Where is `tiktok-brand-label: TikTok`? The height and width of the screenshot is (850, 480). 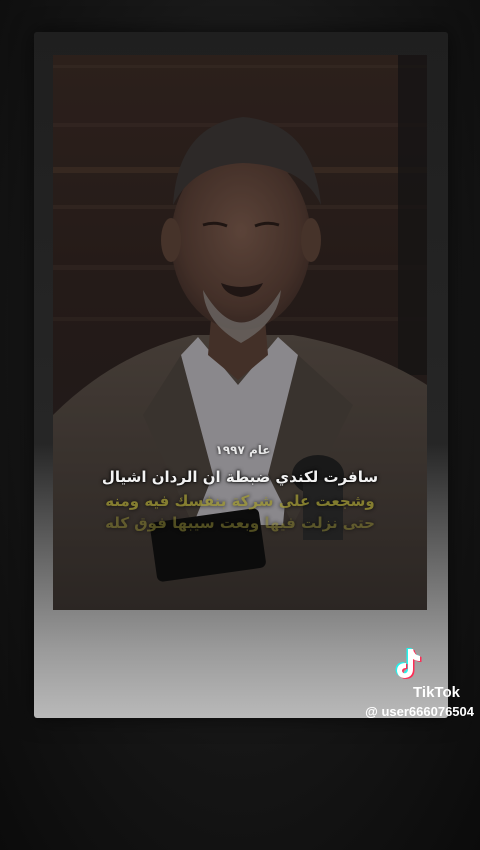 tiktok-brand-label: TikTok is located at coordinates (436, 692).